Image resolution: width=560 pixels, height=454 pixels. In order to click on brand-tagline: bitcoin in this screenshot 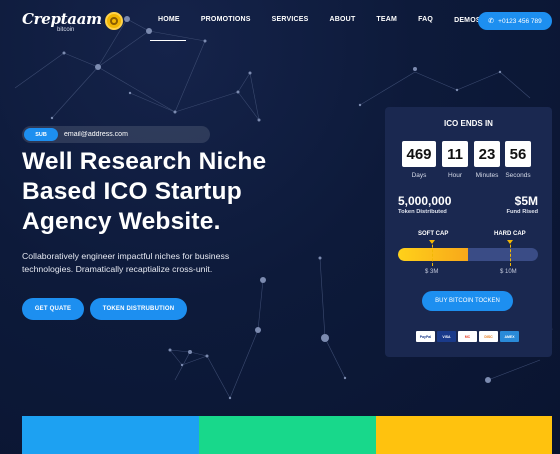, I will do `click(66, 30)`.